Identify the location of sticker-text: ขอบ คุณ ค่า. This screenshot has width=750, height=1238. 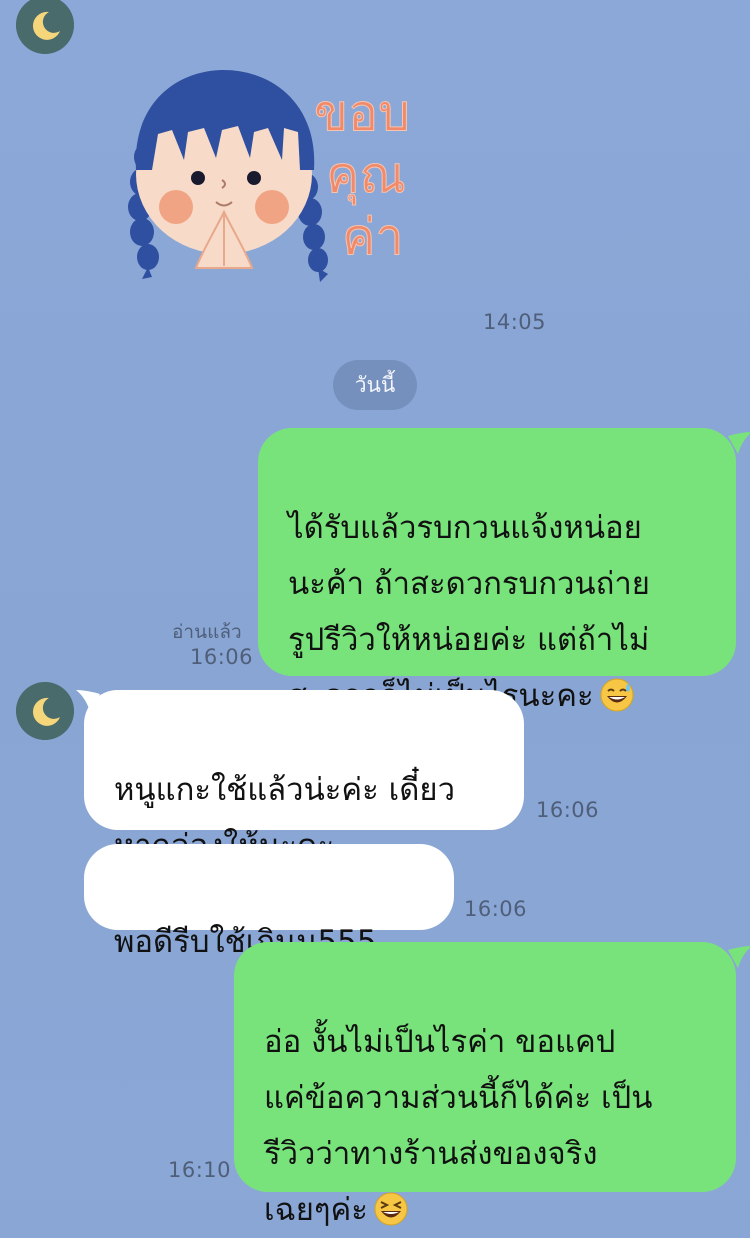
(362, 175).